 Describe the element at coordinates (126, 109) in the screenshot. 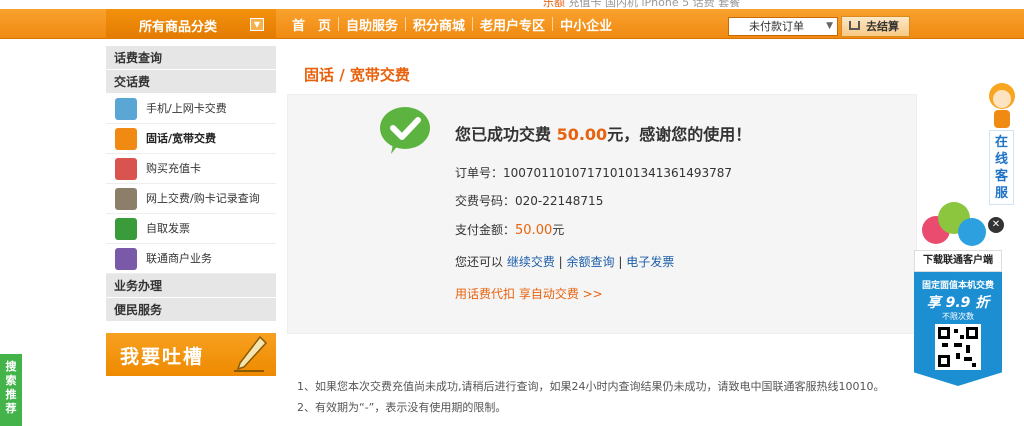

I see `mobile-card-icon` at that location.